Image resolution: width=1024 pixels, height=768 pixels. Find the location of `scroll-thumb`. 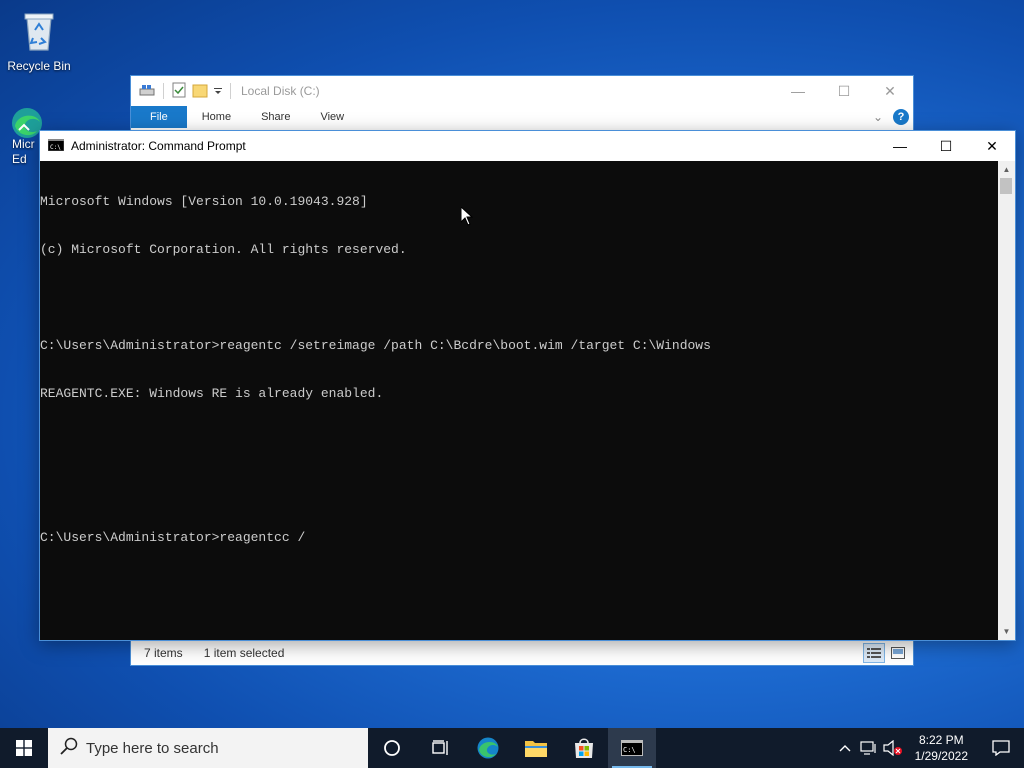

scroll-thumb is located at coordinates (1006, 186).